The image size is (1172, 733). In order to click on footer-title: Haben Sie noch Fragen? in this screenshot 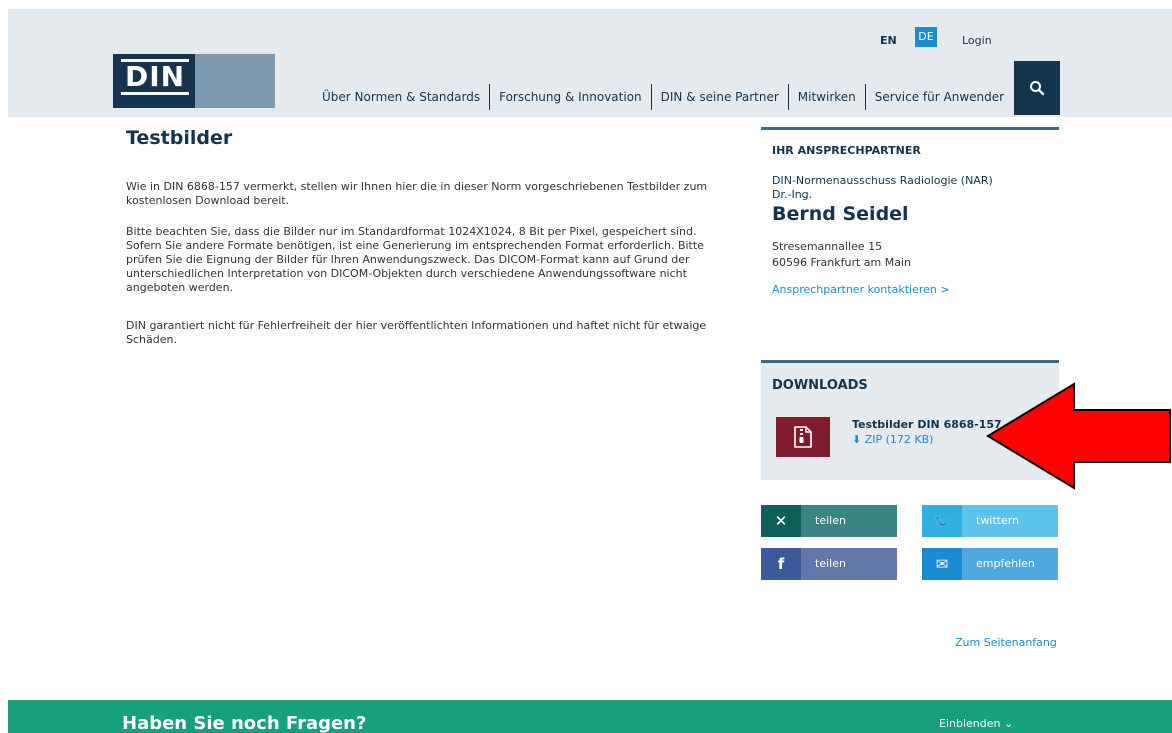, I will do `click(244, 723)`.